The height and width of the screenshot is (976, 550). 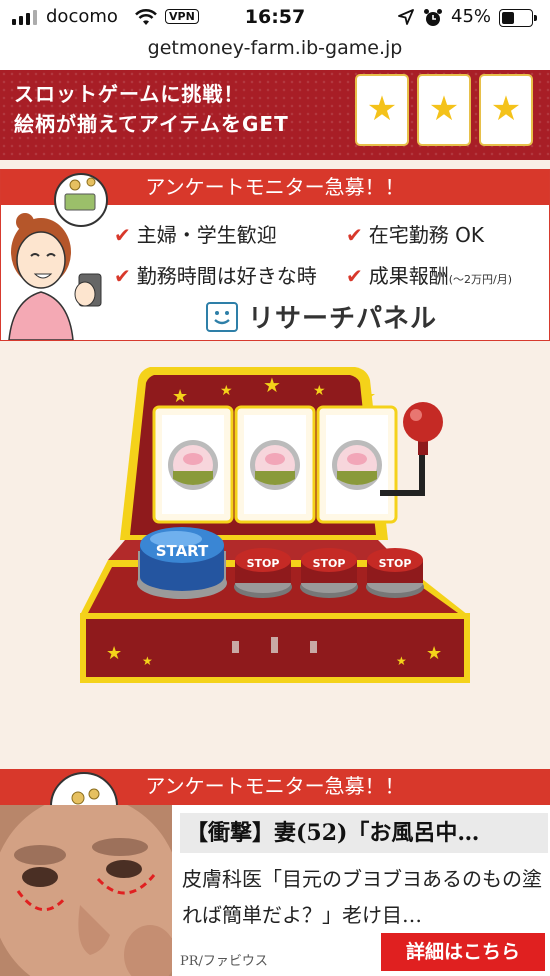 I want to click on banner-text: スロットゲームに挑戦！ 絵柄が揃えてアイテムをGET, so click(x=151, y=109).